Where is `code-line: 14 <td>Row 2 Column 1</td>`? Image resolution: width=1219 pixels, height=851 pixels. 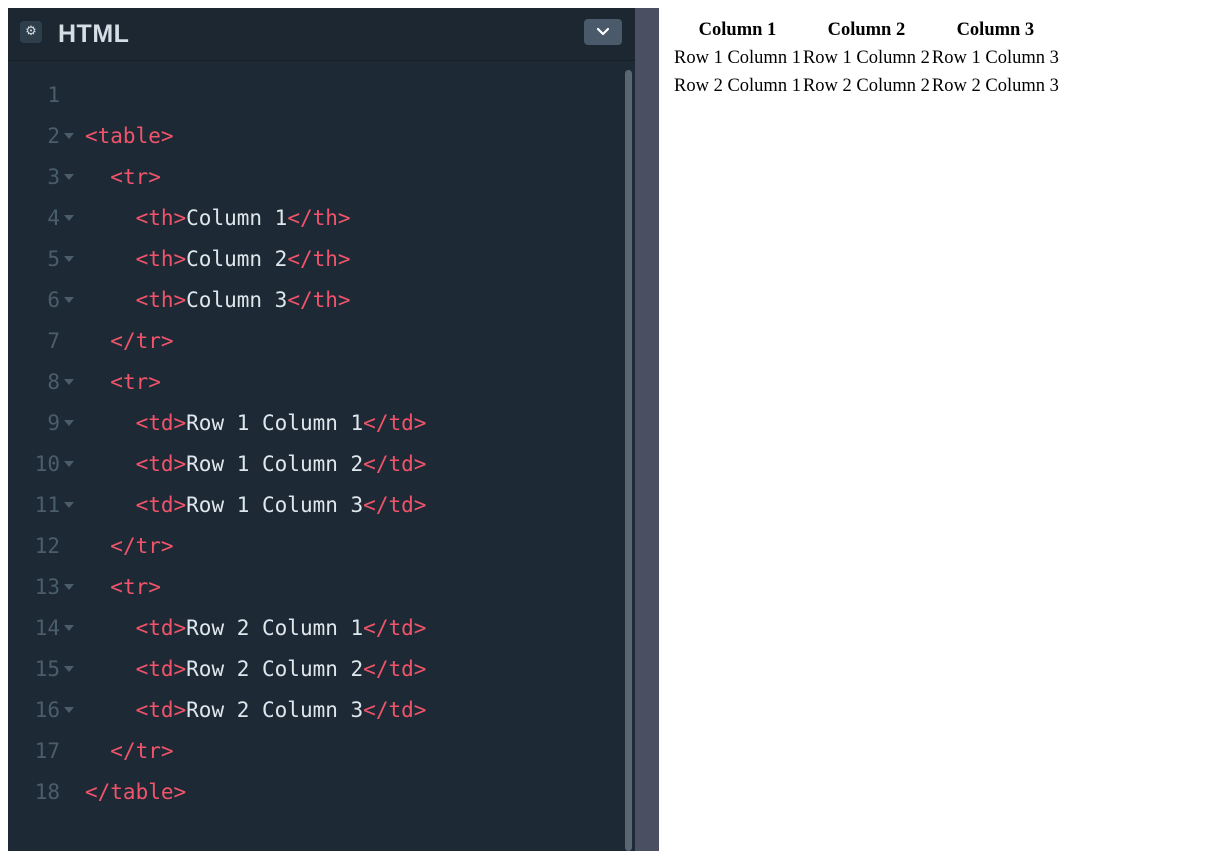
code-line: 14 <td>Row 2 Column 1</td> is located at coordinates (314, 628).